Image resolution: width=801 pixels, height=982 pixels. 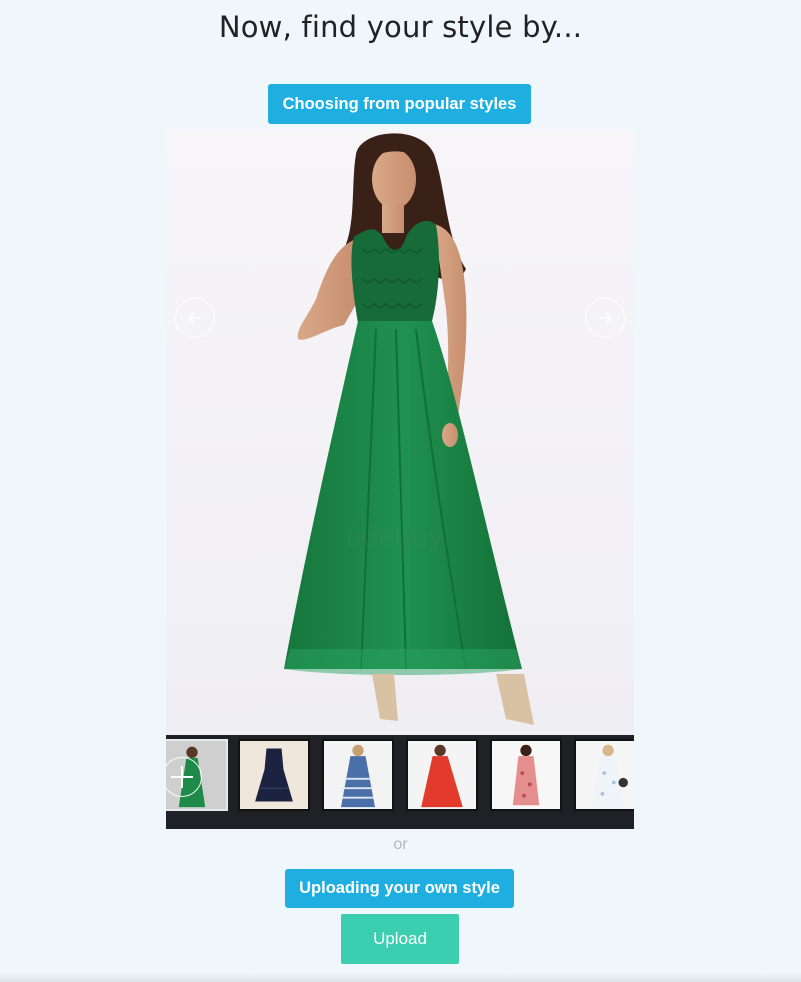 I want to click on next-image-button, so click(x=605, y=318).